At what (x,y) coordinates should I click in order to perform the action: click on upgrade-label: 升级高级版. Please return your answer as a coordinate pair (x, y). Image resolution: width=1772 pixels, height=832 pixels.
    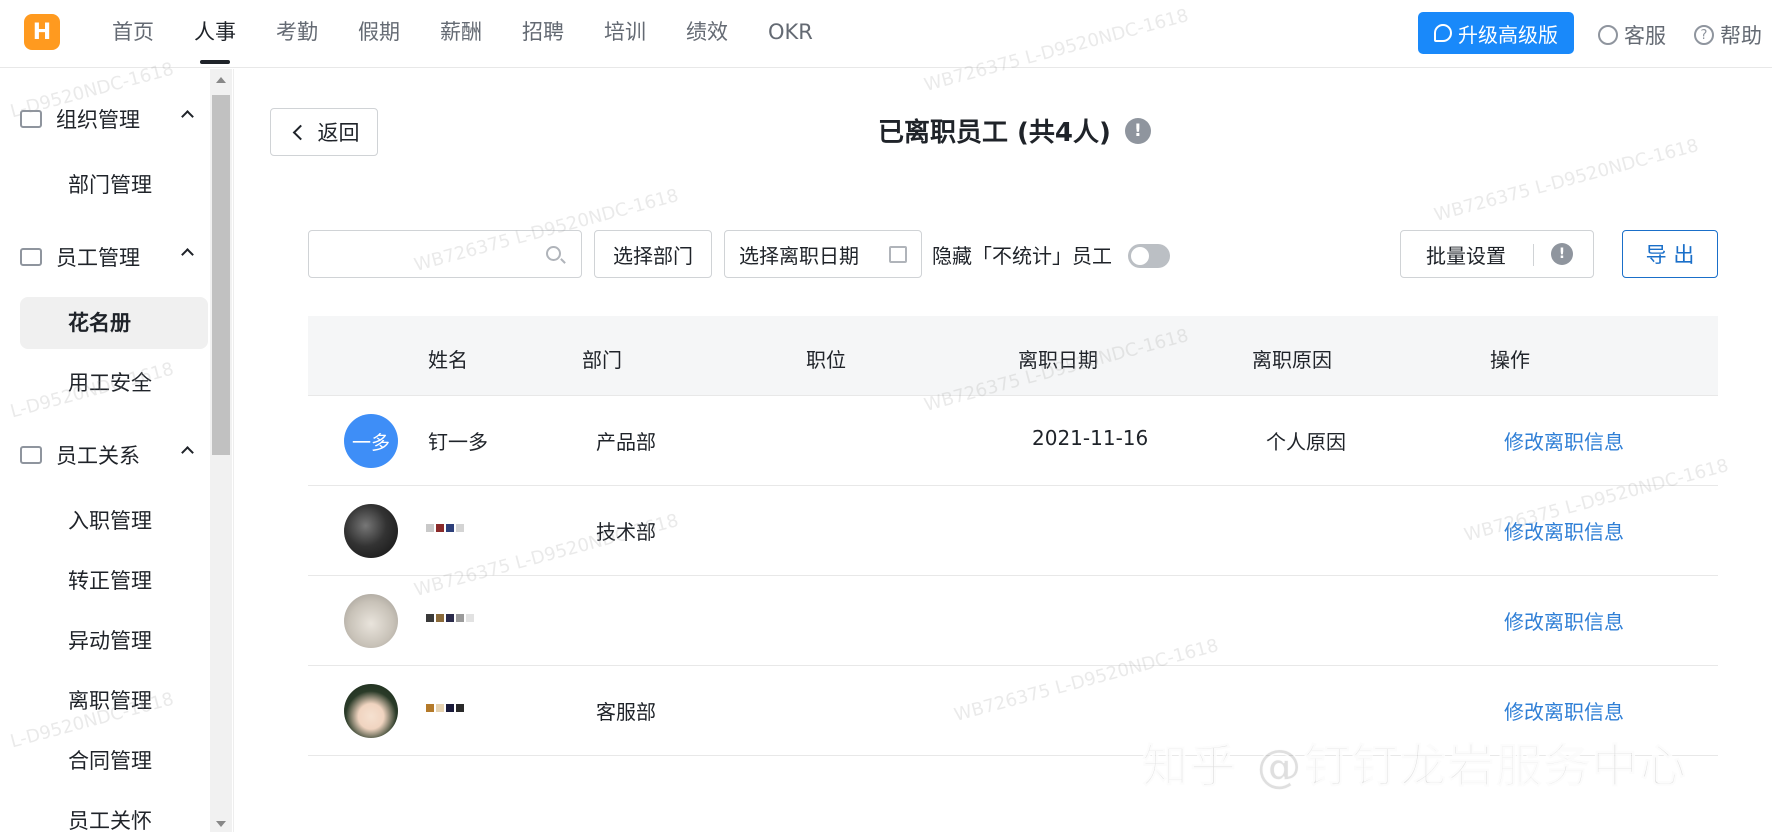
    Looking at the image, I should click on (1508, 34).